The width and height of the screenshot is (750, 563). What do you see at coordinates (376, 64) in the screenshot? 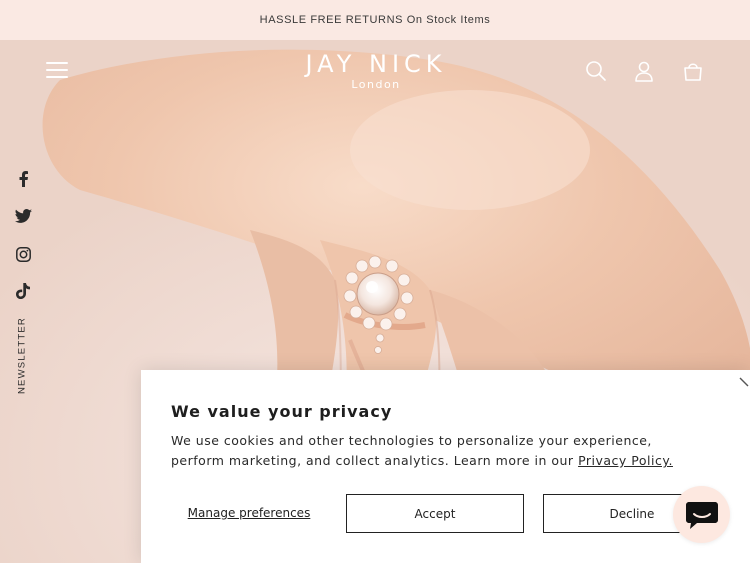
I see `logo-main: JAY NICK` at bounding box center [376, 64].